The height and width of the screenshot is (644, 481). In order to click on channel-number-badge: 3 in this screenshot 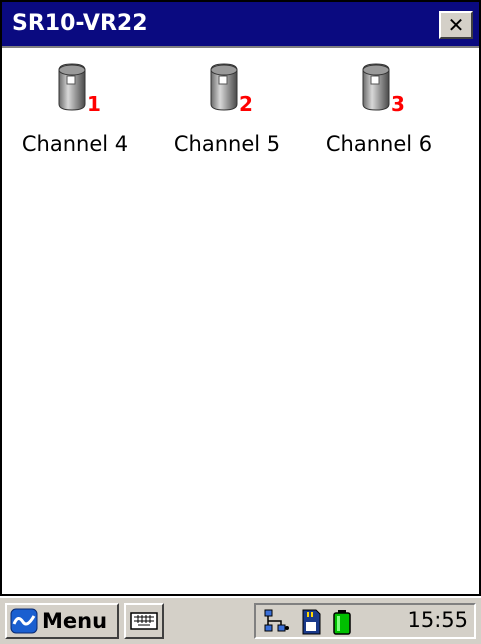, I will do `click(398, 103)`.